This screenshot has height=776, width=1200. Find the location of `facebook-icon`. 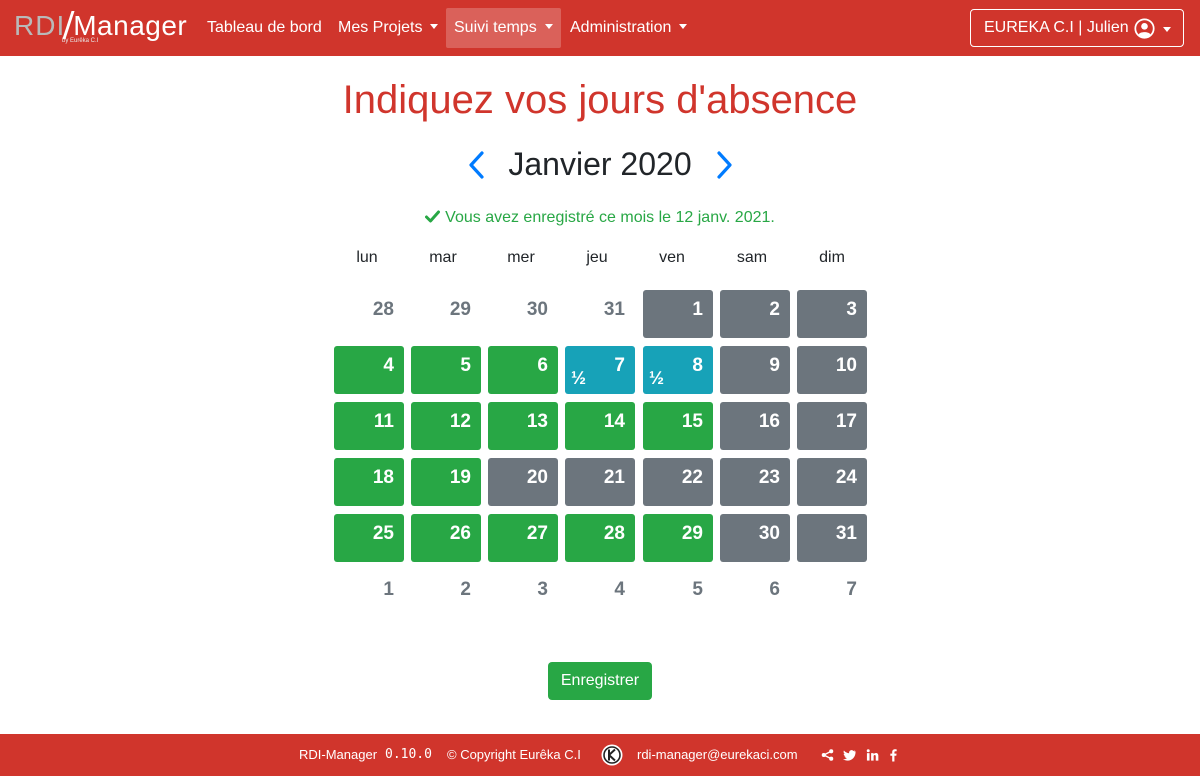

facebook-icon is located at coordinates (893, 755).